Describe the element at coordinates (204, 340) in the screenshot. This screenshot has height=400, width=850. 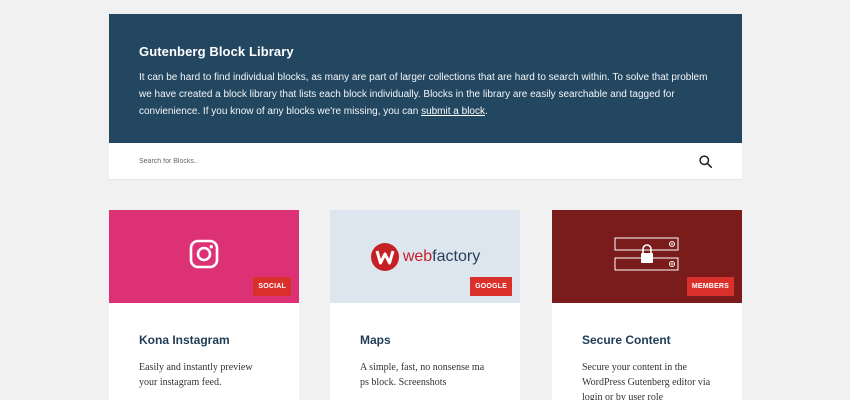
I see `card-title: Kona Instagram` at that location.